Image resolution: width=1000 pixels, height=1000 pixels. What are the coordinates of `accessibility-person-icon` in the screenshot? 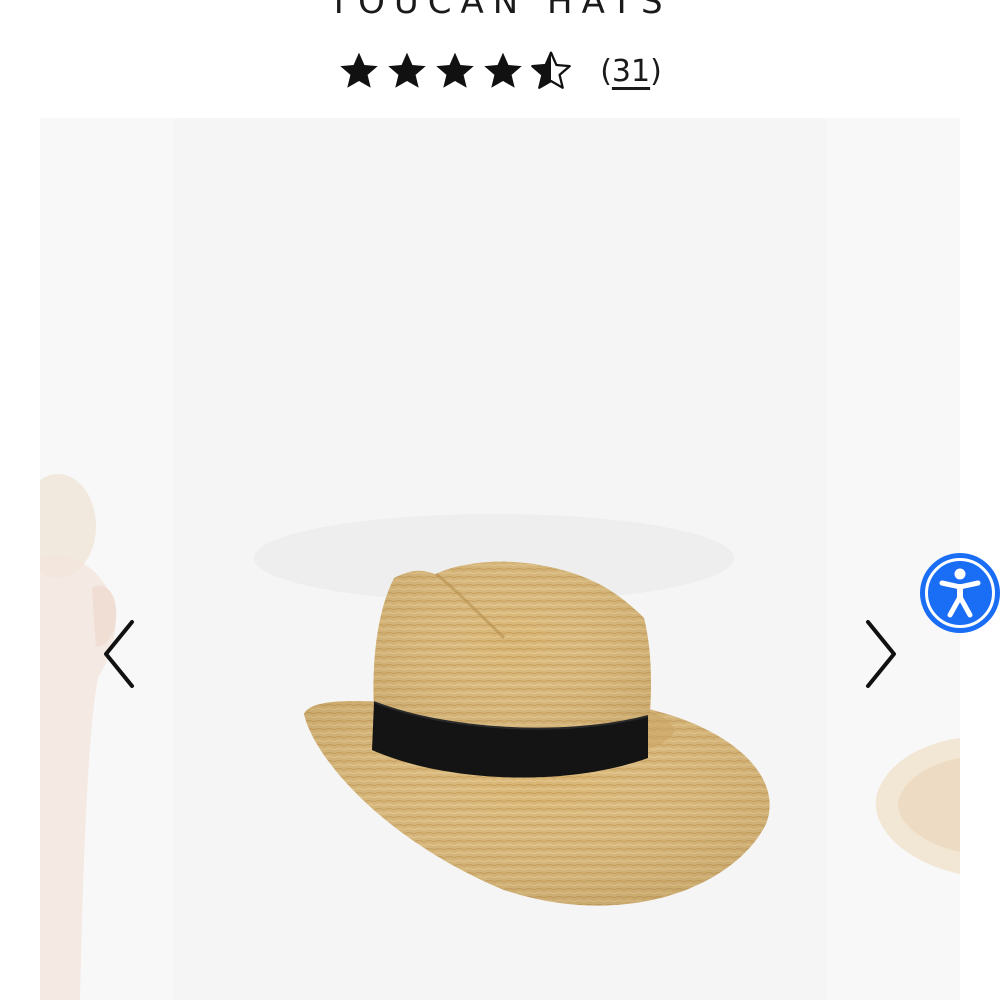 It's located at (960, 593).